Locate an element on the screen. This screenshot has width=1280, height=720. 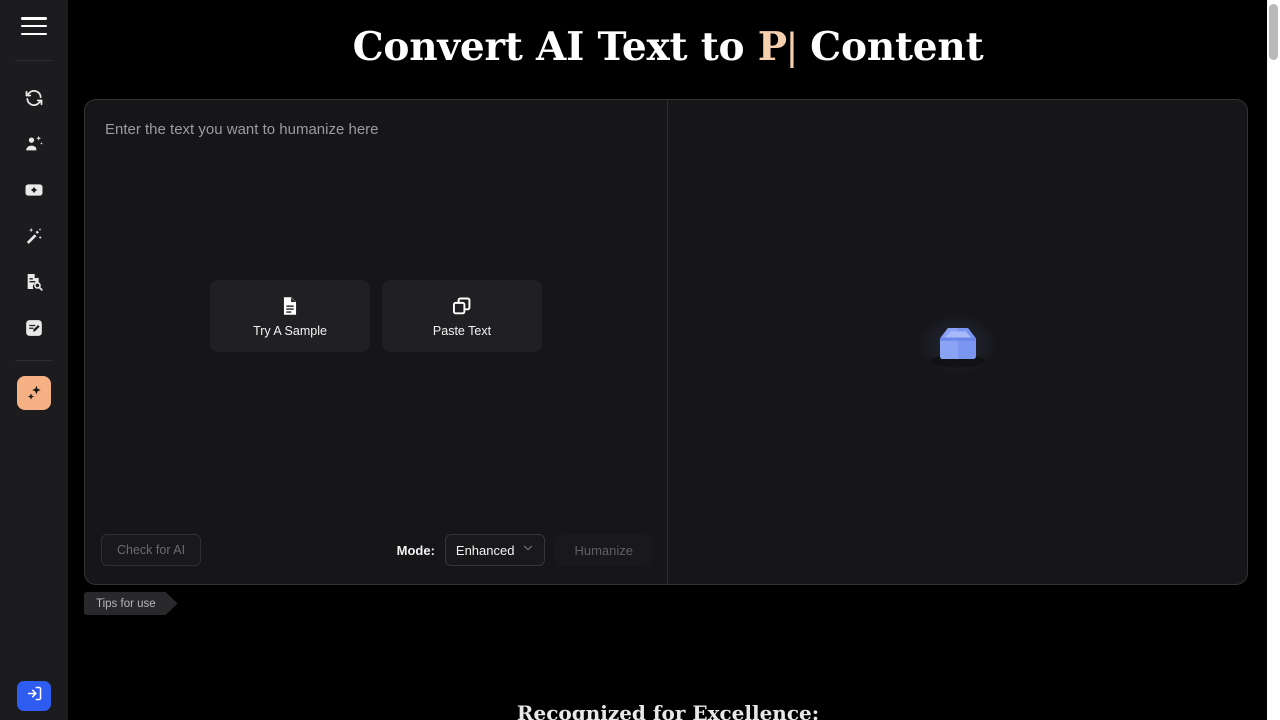
paste-text-button: Paste Text is located at coordinates (462, 316).